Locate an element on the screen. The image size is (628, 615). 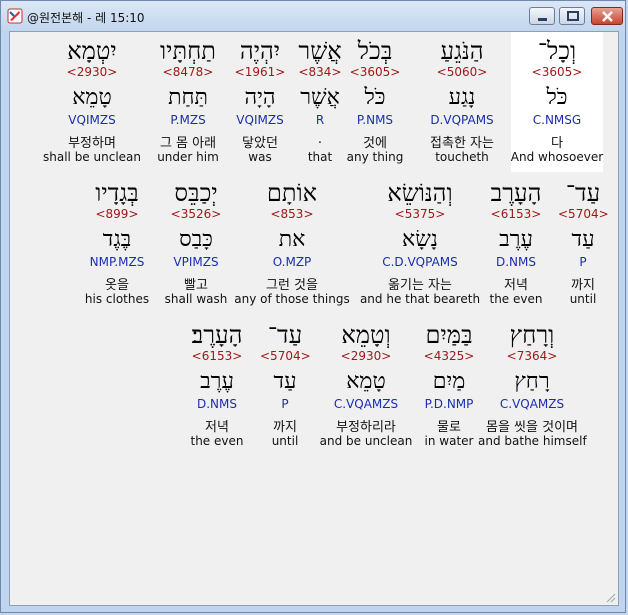
lemma-word: מַיִם is located at coordinates (449, 381).